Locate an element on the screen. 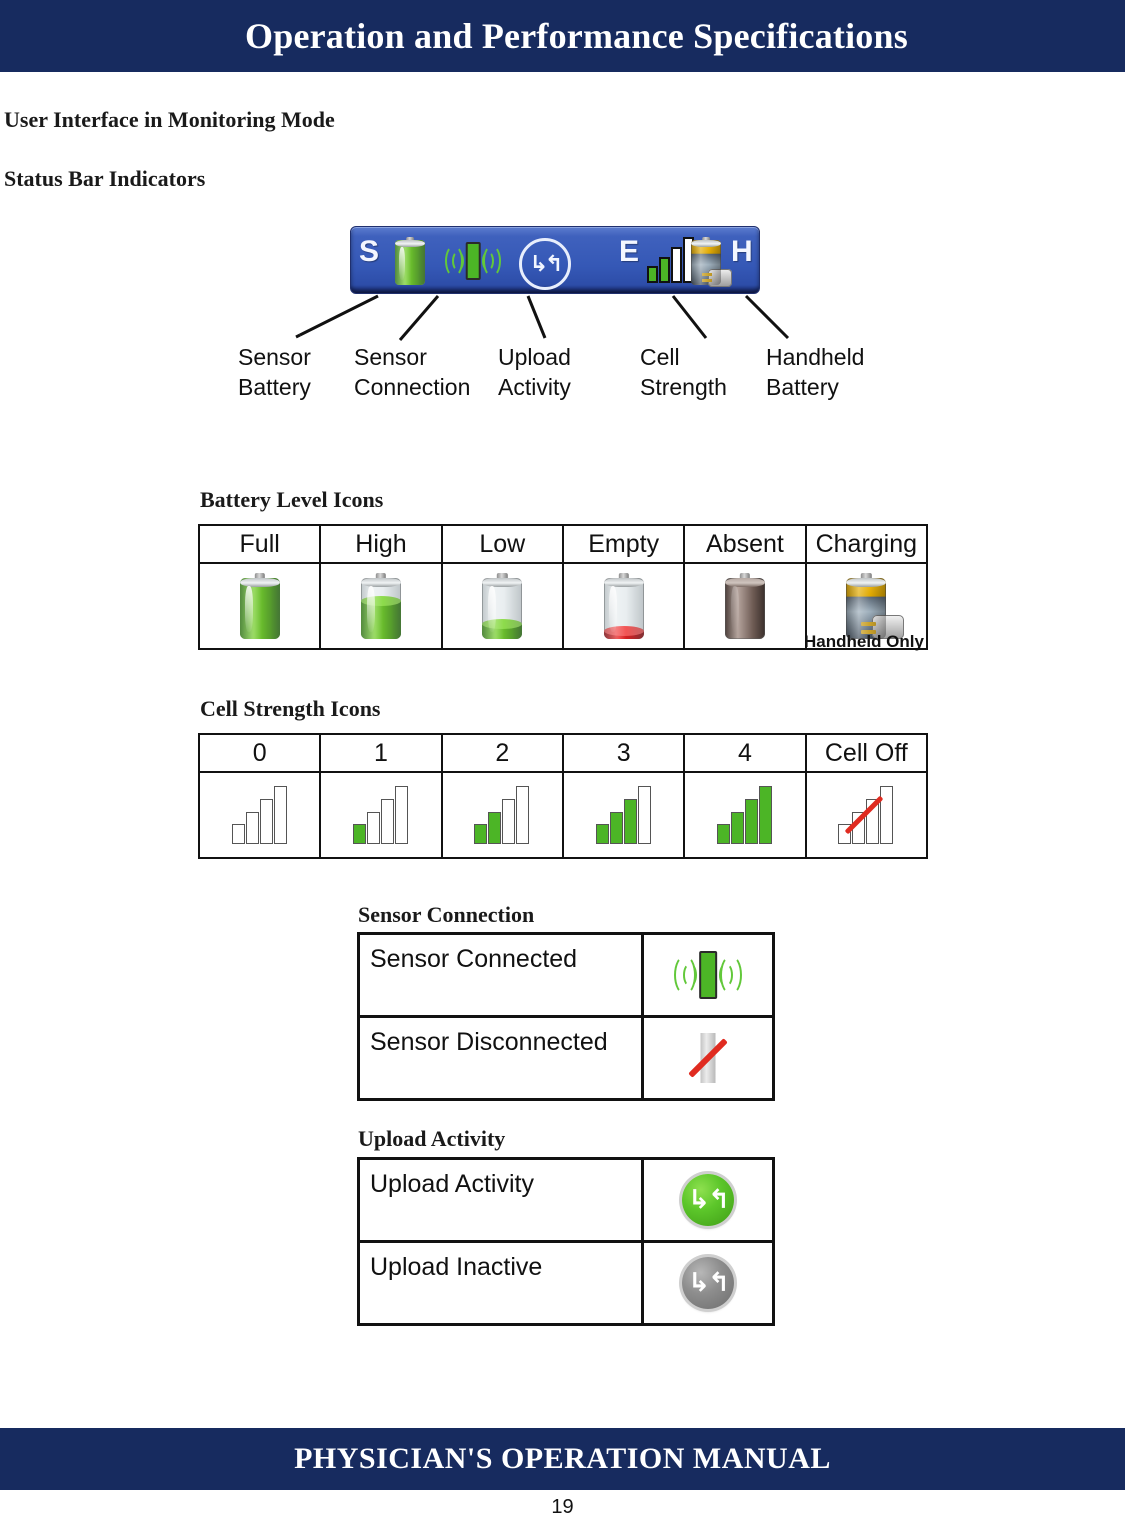 Image resolution: width=1125 pixels, height=1527 pixels. status-bar-sensor-label: S is located at coordinates (369, 251).